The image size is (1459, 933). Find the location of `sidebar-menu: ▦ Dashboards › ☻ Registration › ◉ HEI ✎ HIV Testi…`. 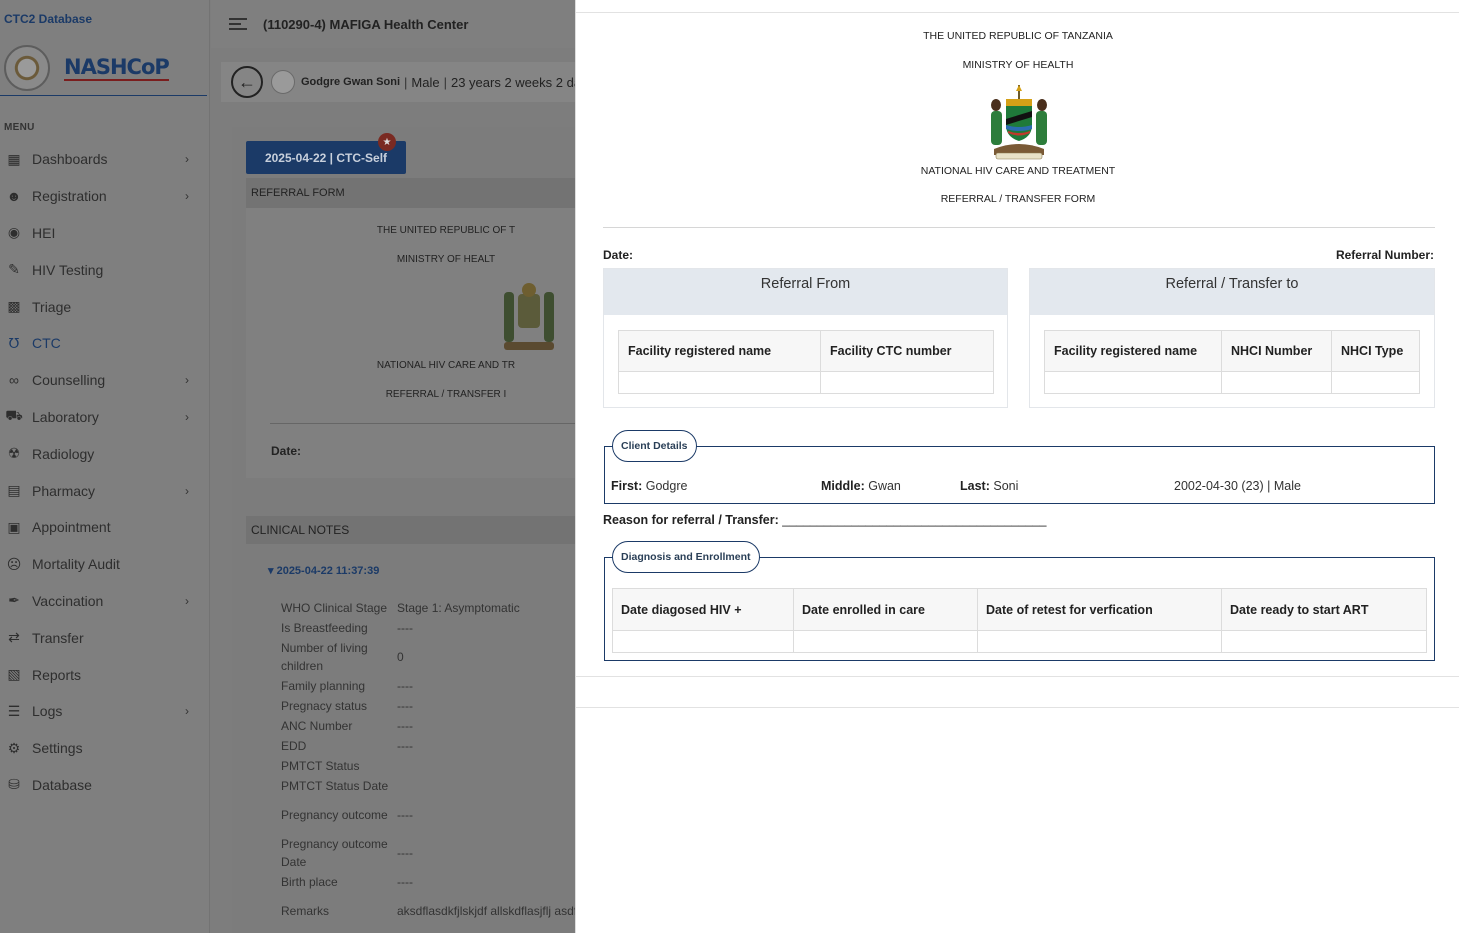

sidebar-menu: ▦ Dashboards › ☻ Registration › ◉ HEI ✎ HIV Testi… is located at coordinates (104, 472).